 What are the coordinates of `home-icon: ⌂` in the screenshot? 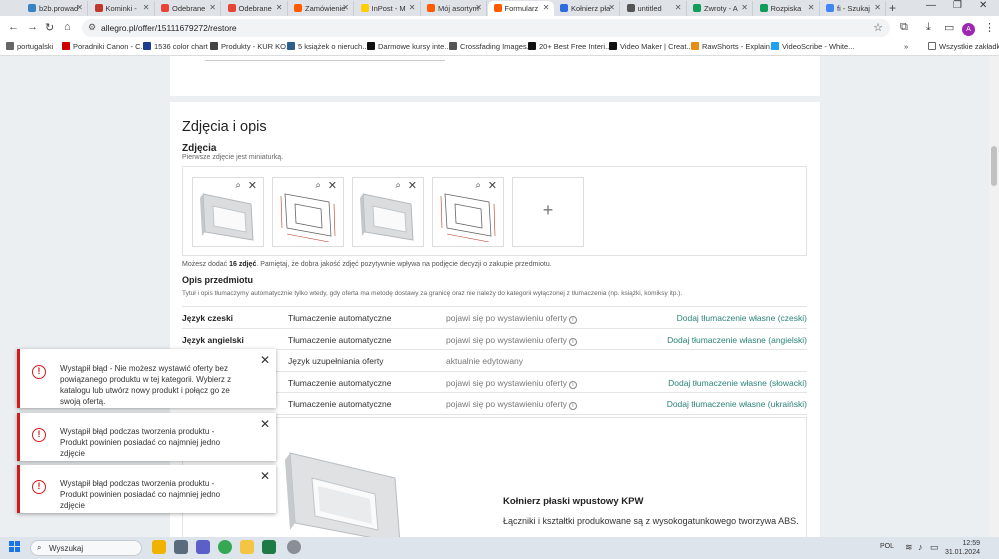 It's located at (67, 27).